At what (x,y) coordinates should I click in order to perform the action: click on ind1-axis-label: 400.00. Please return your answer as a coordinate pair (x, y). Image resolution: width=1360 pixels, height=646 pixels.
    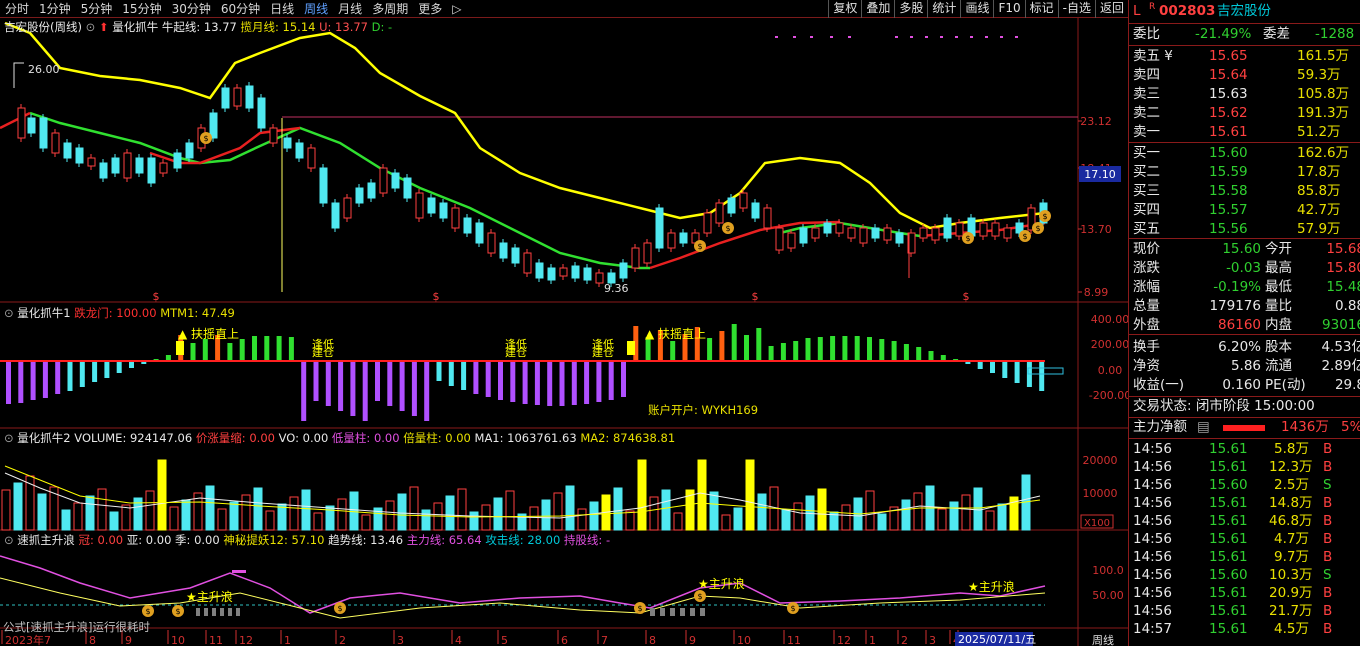
    Looking at the image, I should click on (1109, 319).